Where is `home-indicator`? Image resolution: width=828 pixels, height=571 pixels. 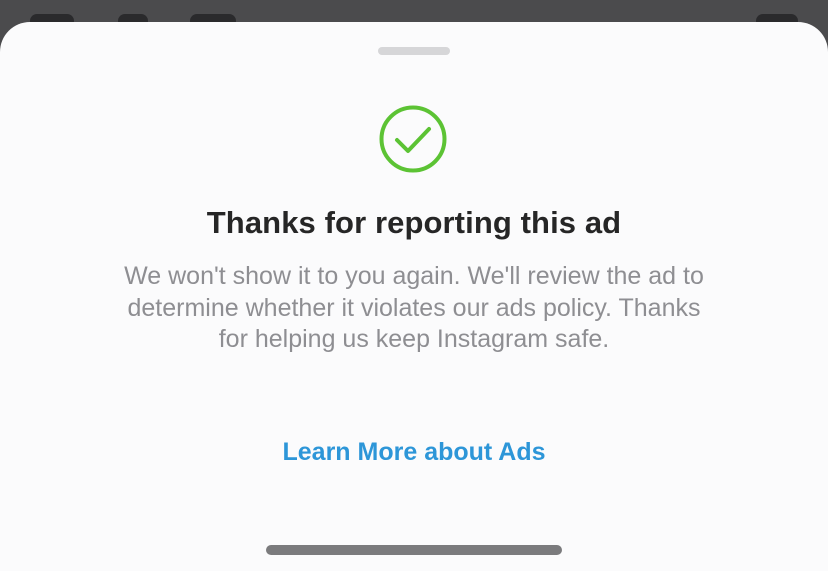
home-indicator is located at coordinates (414, 550).